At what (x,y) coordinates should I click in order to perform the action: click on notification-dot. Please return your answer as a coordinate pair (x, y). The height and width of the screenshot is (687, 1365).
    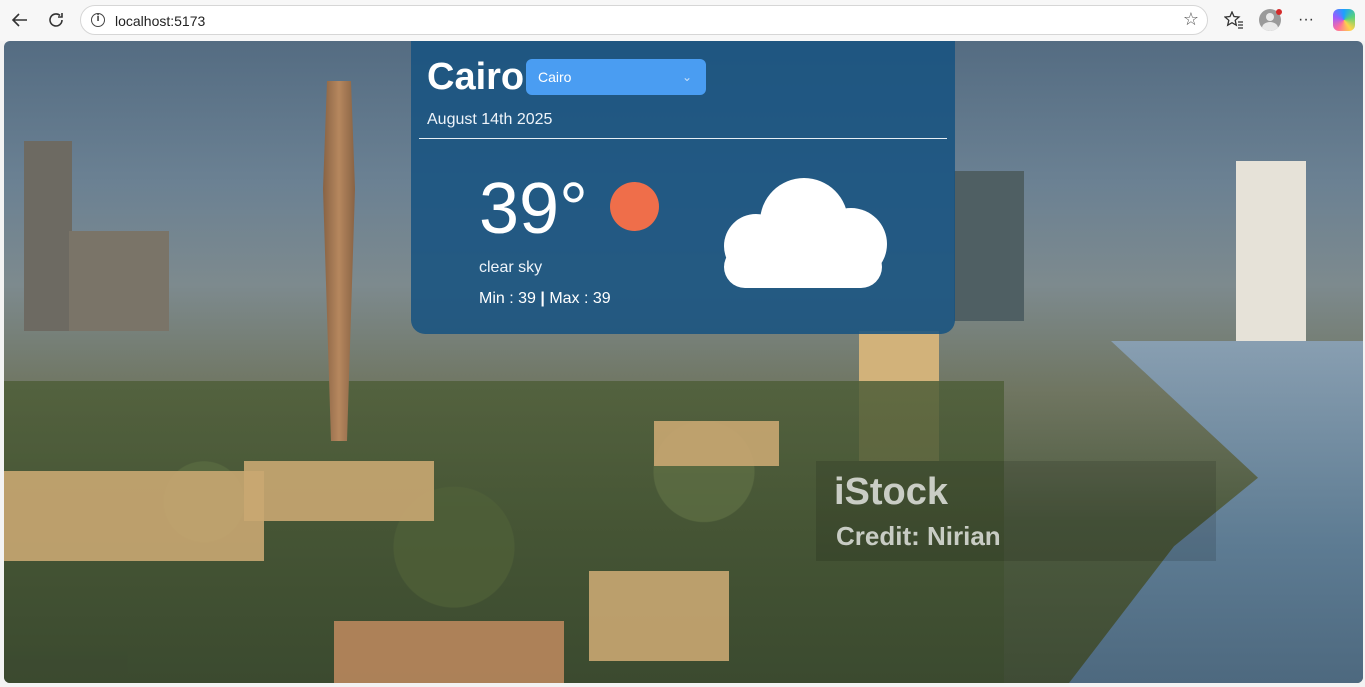
    Looking at the image, I should click on (1279, 12).